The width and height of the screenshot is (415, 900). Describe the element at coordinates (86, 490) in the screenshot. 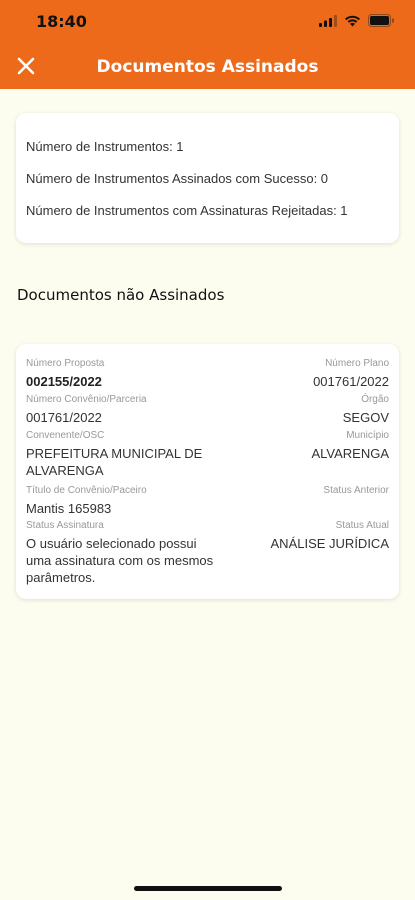

I see `titulo-label: Título de Convênio/Paceiro` at that location.